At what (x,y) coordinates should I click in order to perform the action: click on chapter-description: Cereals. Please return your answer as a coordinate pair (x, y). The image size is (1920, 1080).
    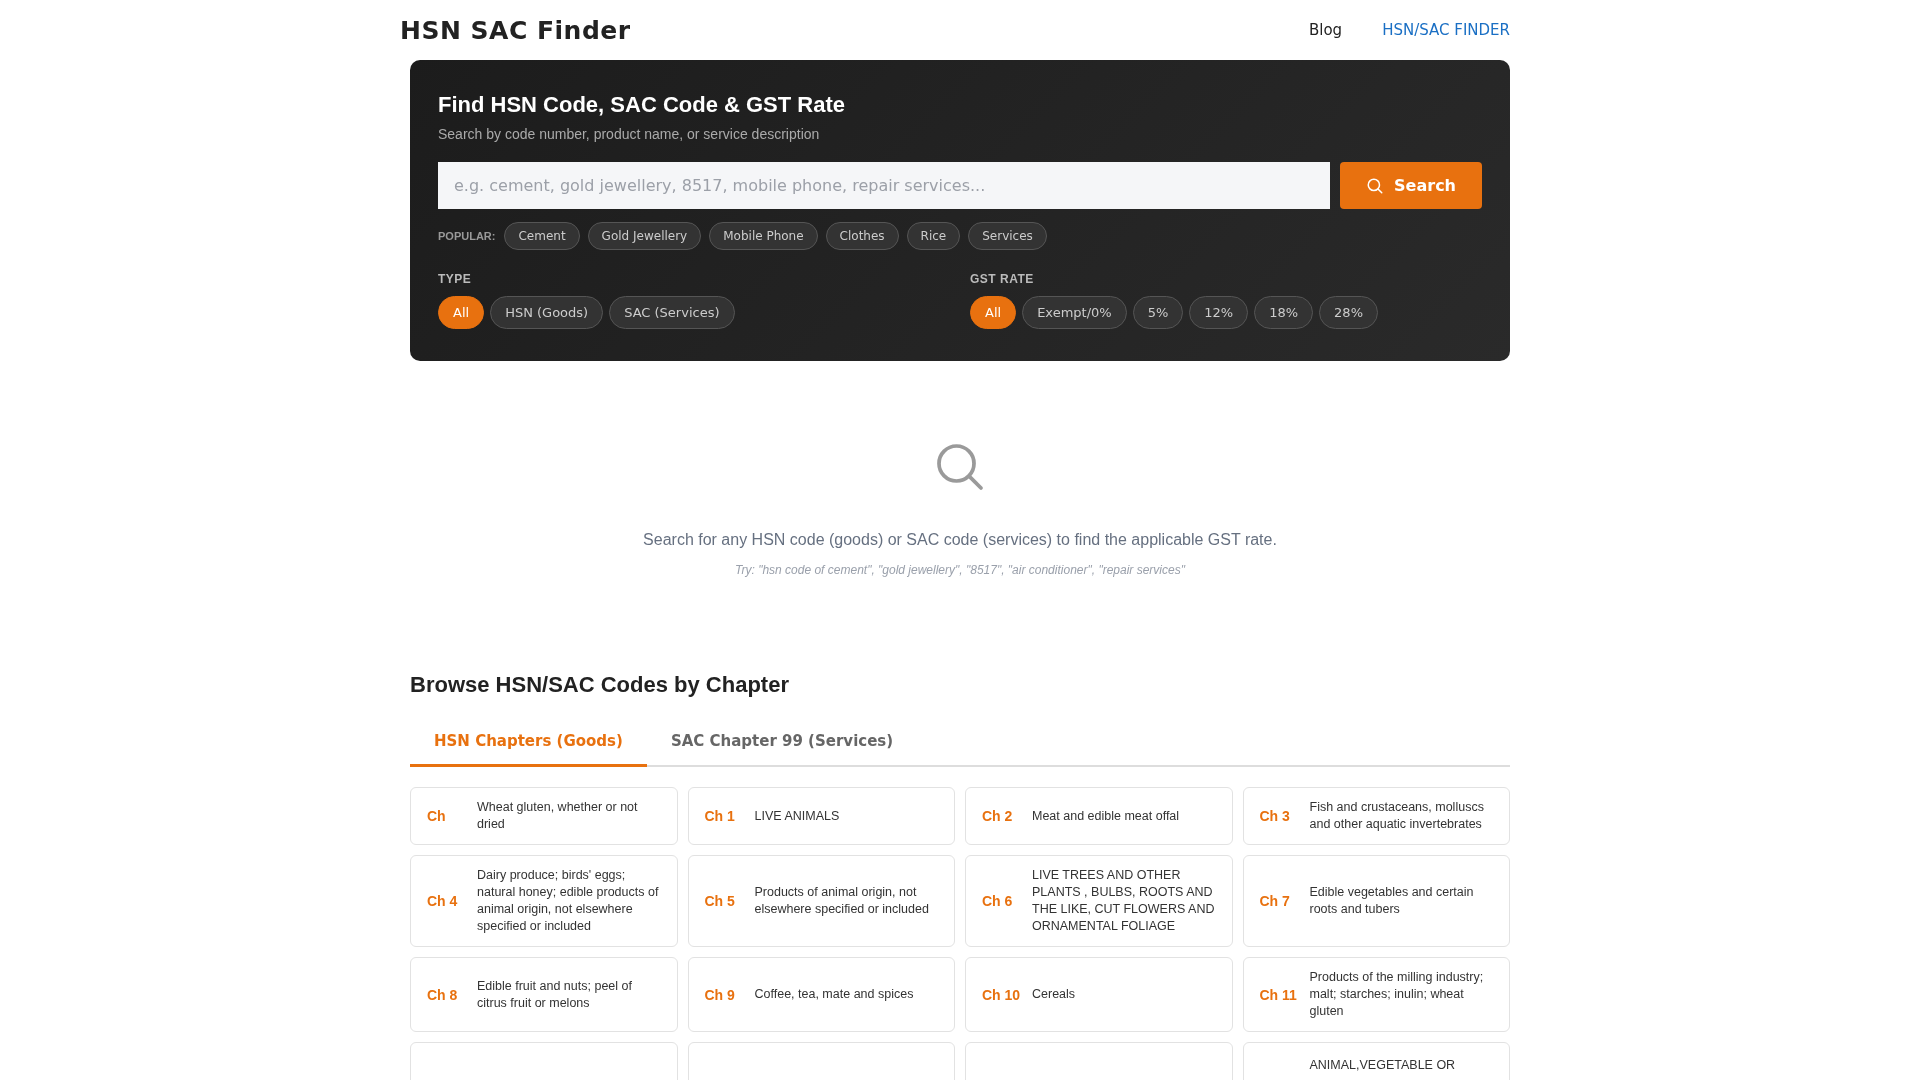
    Looking at the image, I should click on (1054, 994).